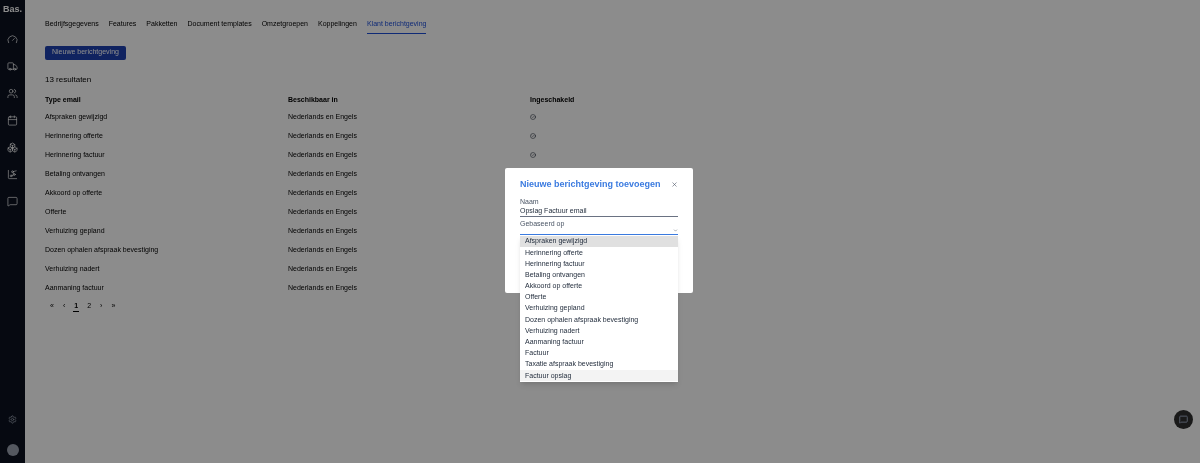  What do you see at coordinates (12, 66) in the screenshot?
I see `truck-icon` at bounding box center [12, 66].